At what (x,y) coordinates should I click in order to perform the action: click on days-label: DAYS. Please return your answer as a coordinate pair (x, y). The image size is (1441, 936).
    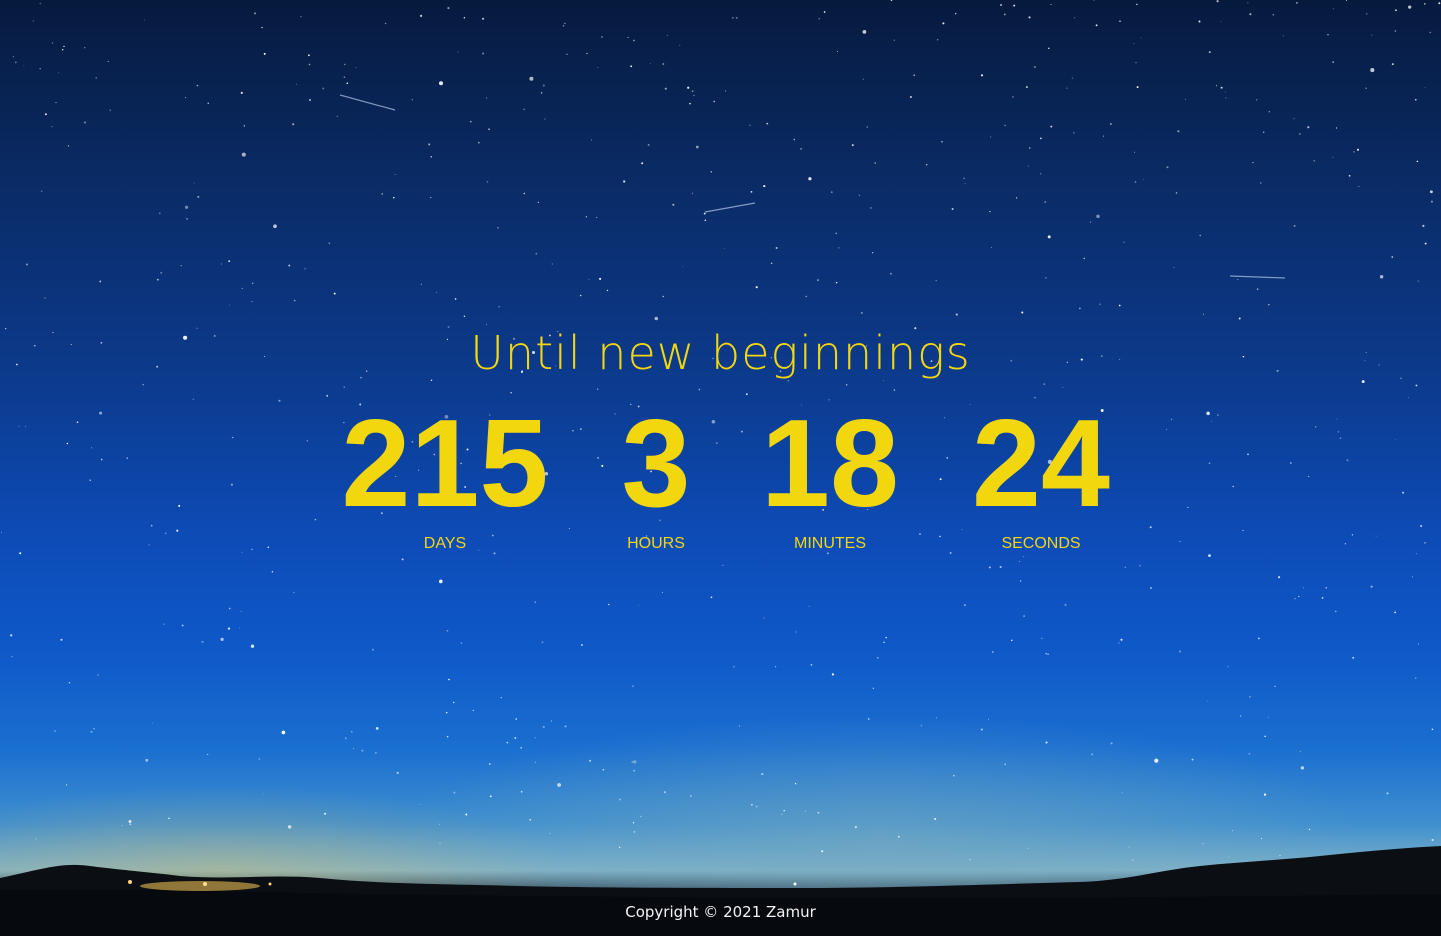
    Looking at the image, I should click on (445, 543).